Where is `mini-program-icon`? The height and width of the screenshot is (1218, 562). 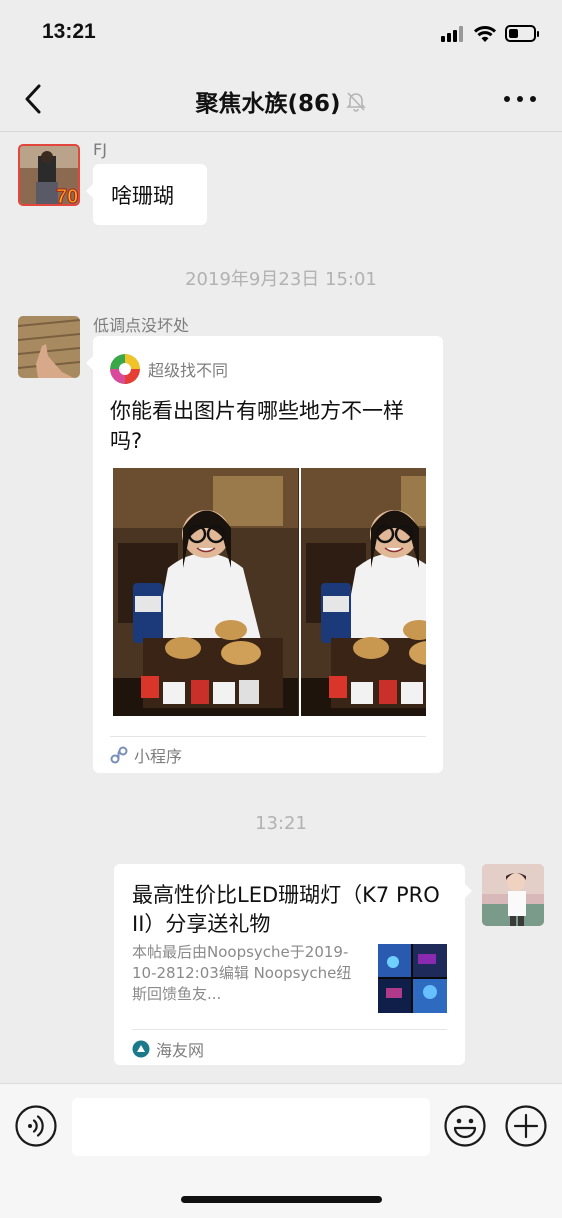
mini-program-icon is located at coordinates (119, 755).